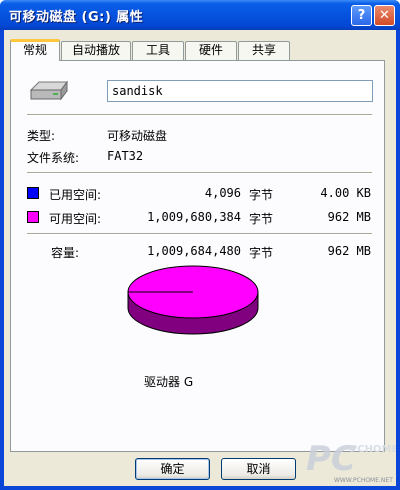 The height and width of the screenshot is (490, 400). What do you see at coordinates (194, 251) in the screenshot?
I see `capacity-bytes: 1,009,684,480` at bounding box center [194, 251].